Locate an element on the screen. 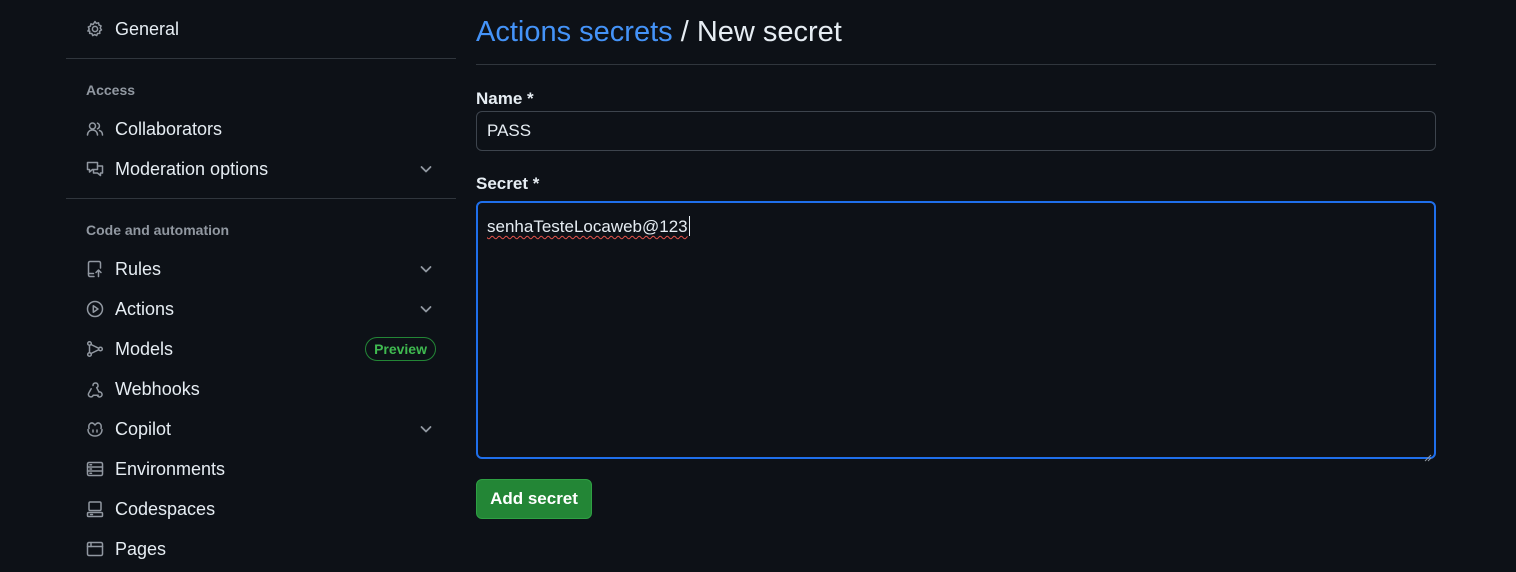  sidebar-item-label: Models is located at coordinates (144, 348).